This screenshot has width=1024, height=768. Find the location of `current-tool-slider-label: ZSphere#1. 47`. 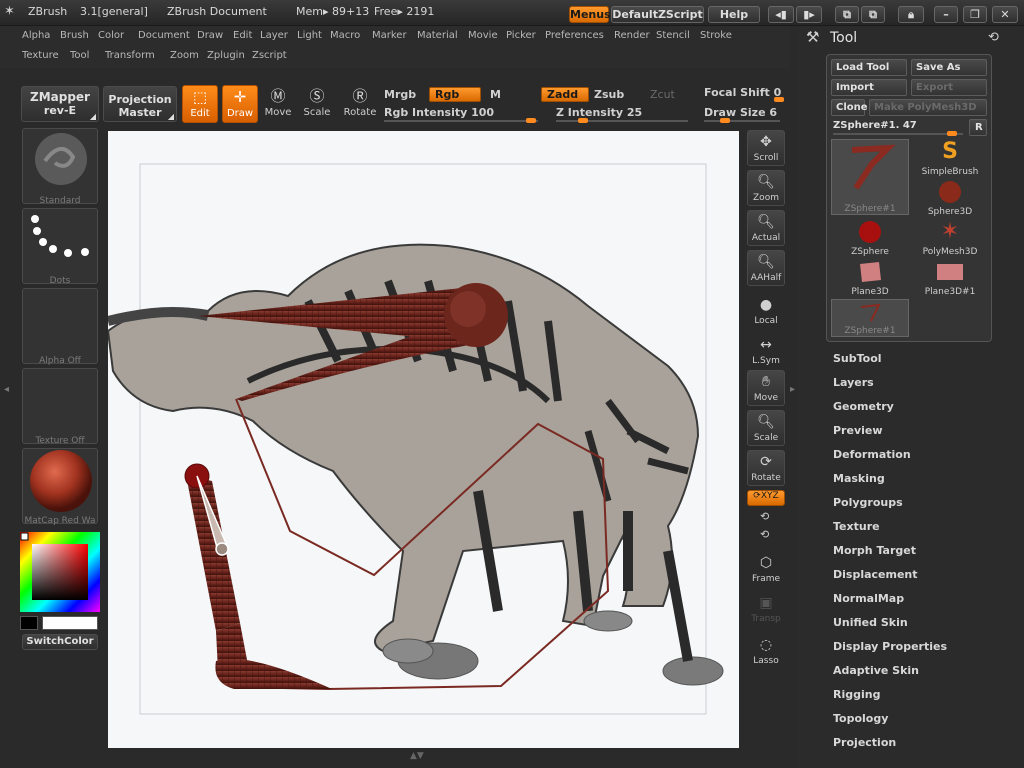

current-tool-slider-label: ZSphere#1. 47 is located at coordinates (875, 125).